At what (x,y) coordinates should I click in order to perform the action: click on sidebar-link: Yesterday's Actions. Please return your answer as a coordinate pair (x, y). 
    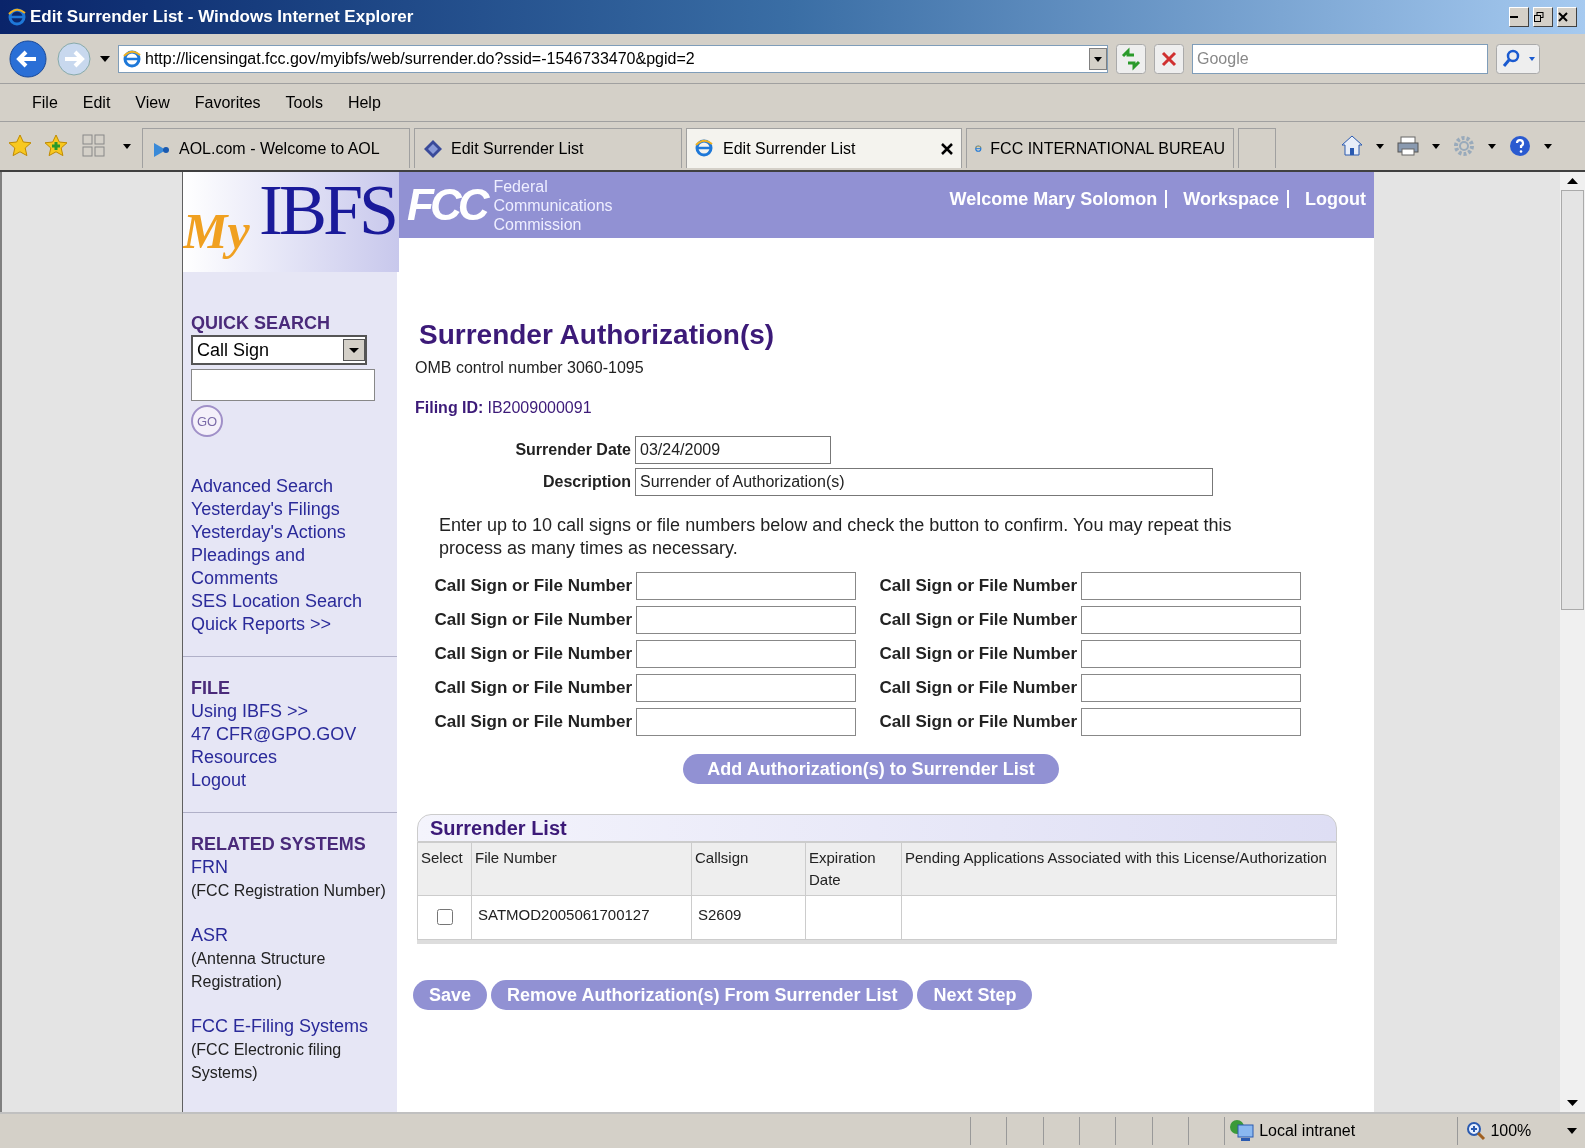
    Looking at the image, I should click on (281, 532).